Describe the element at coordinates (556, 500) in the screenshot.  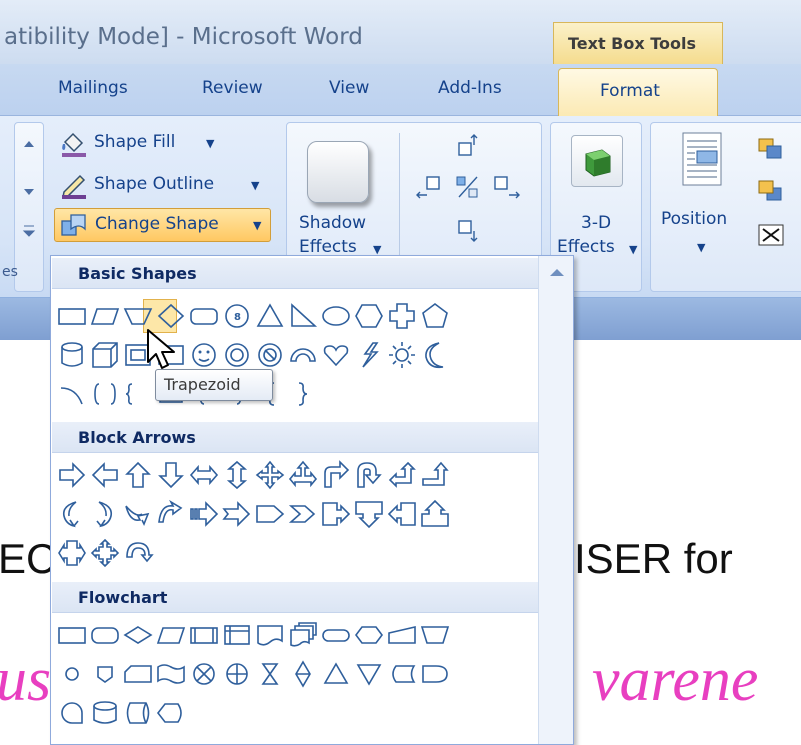
I see `gallery-scrollbar` at that location.